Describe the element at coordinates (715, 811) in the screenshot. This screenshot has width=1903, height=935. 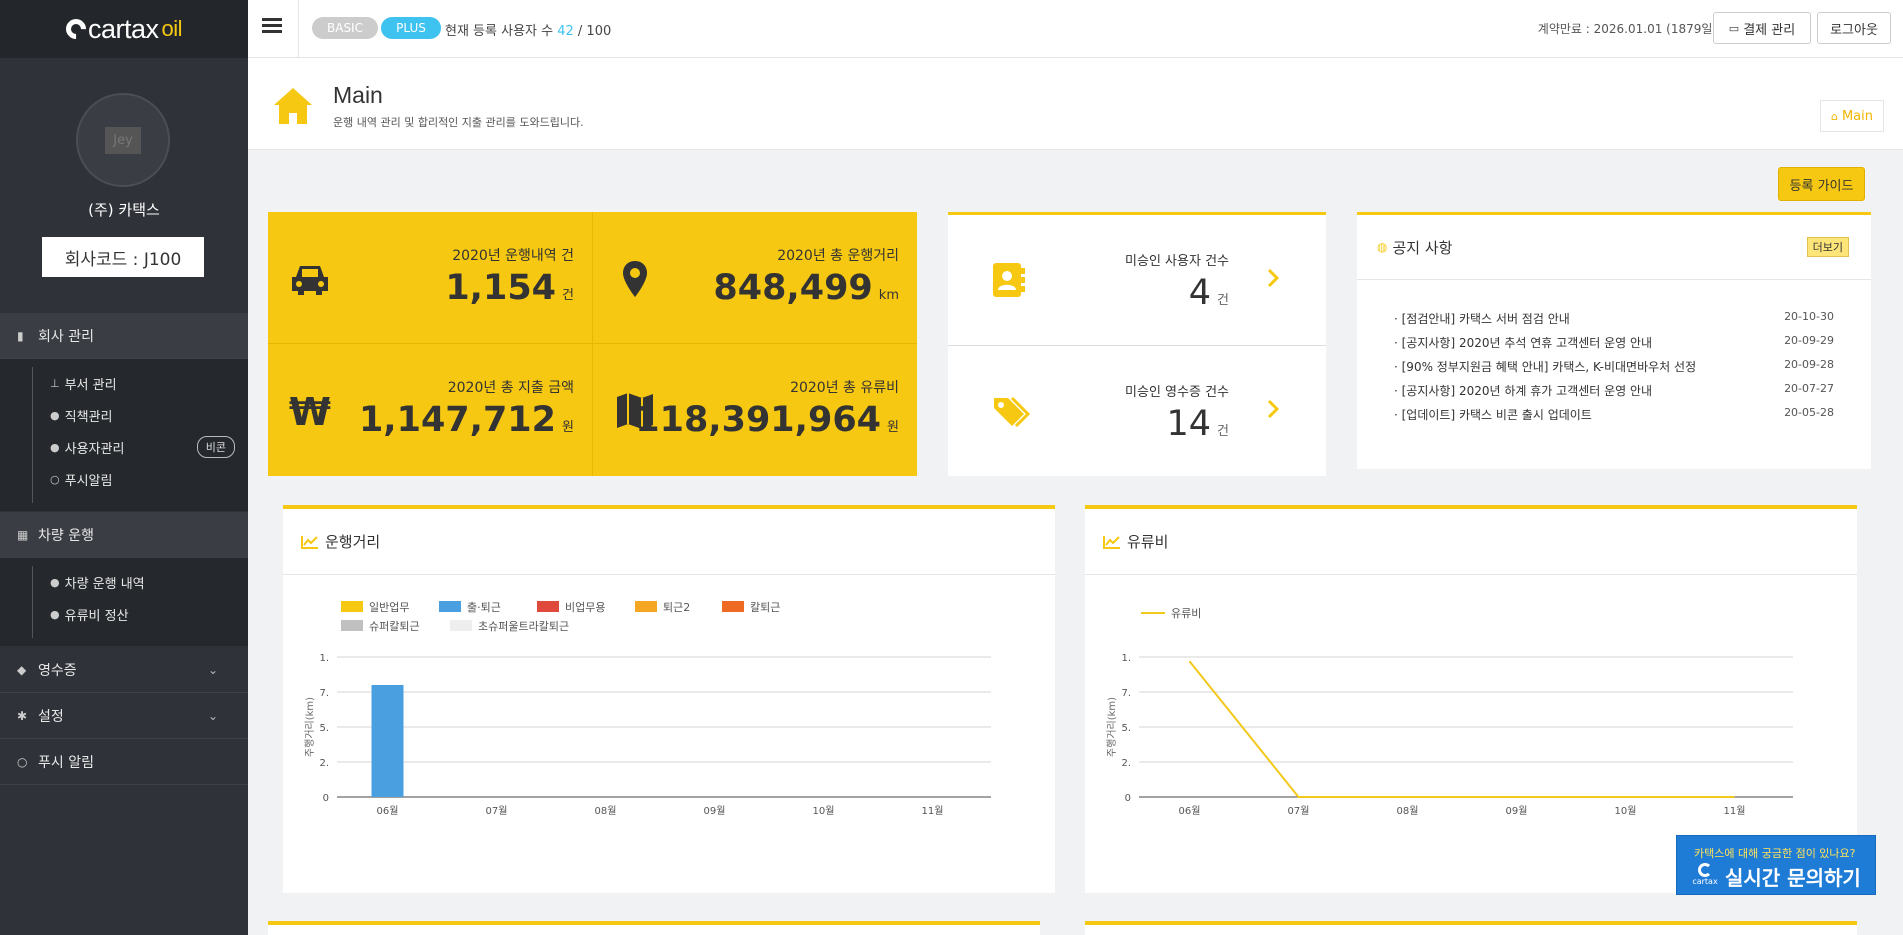
I see `x-tick-label: 09월` at that location.